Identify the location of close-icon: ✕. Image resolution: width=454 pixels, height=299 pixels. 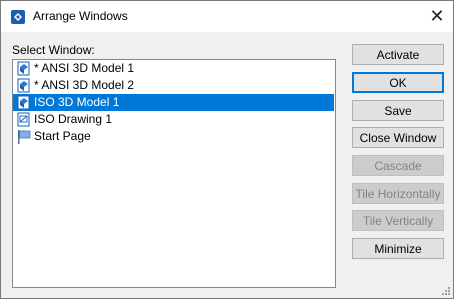
(437, 16).